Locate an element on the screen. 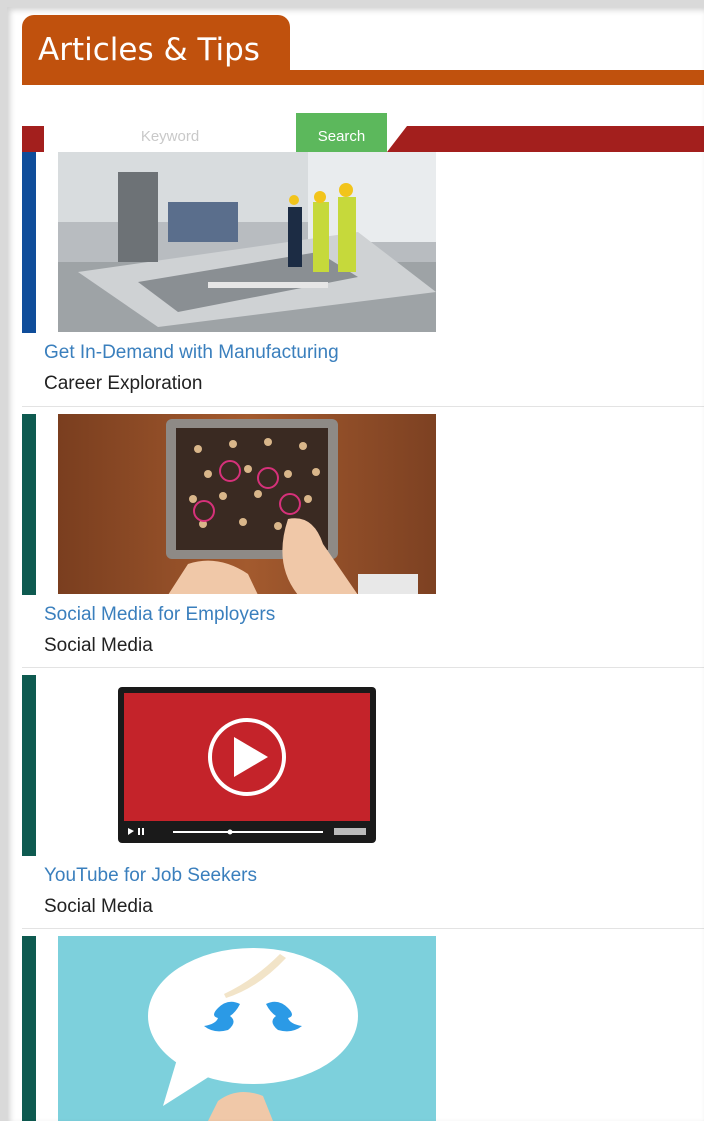  manufacturing-photo-icon is located at coordinates (247, 242).